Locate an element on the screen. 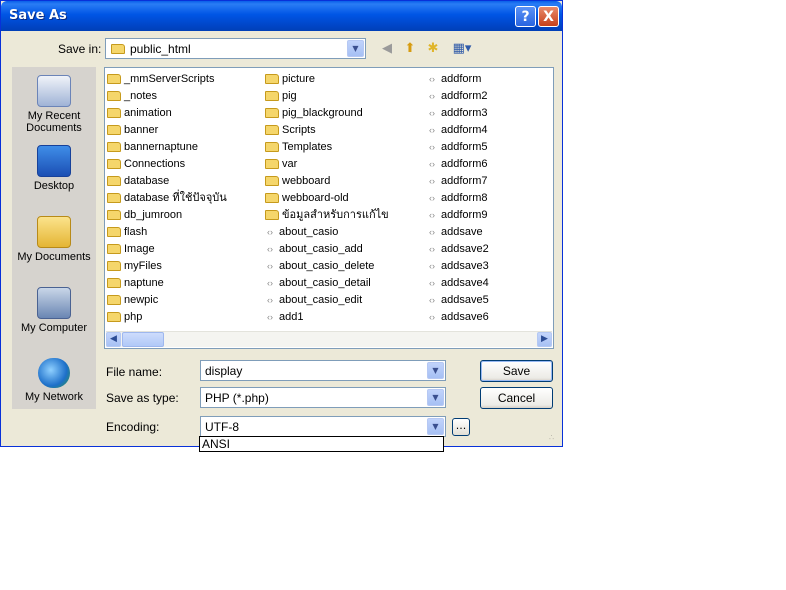 The width and height of the screenshot is (786, 590). scroll-right-icon: ▶ is located at coordinates (544, 339).